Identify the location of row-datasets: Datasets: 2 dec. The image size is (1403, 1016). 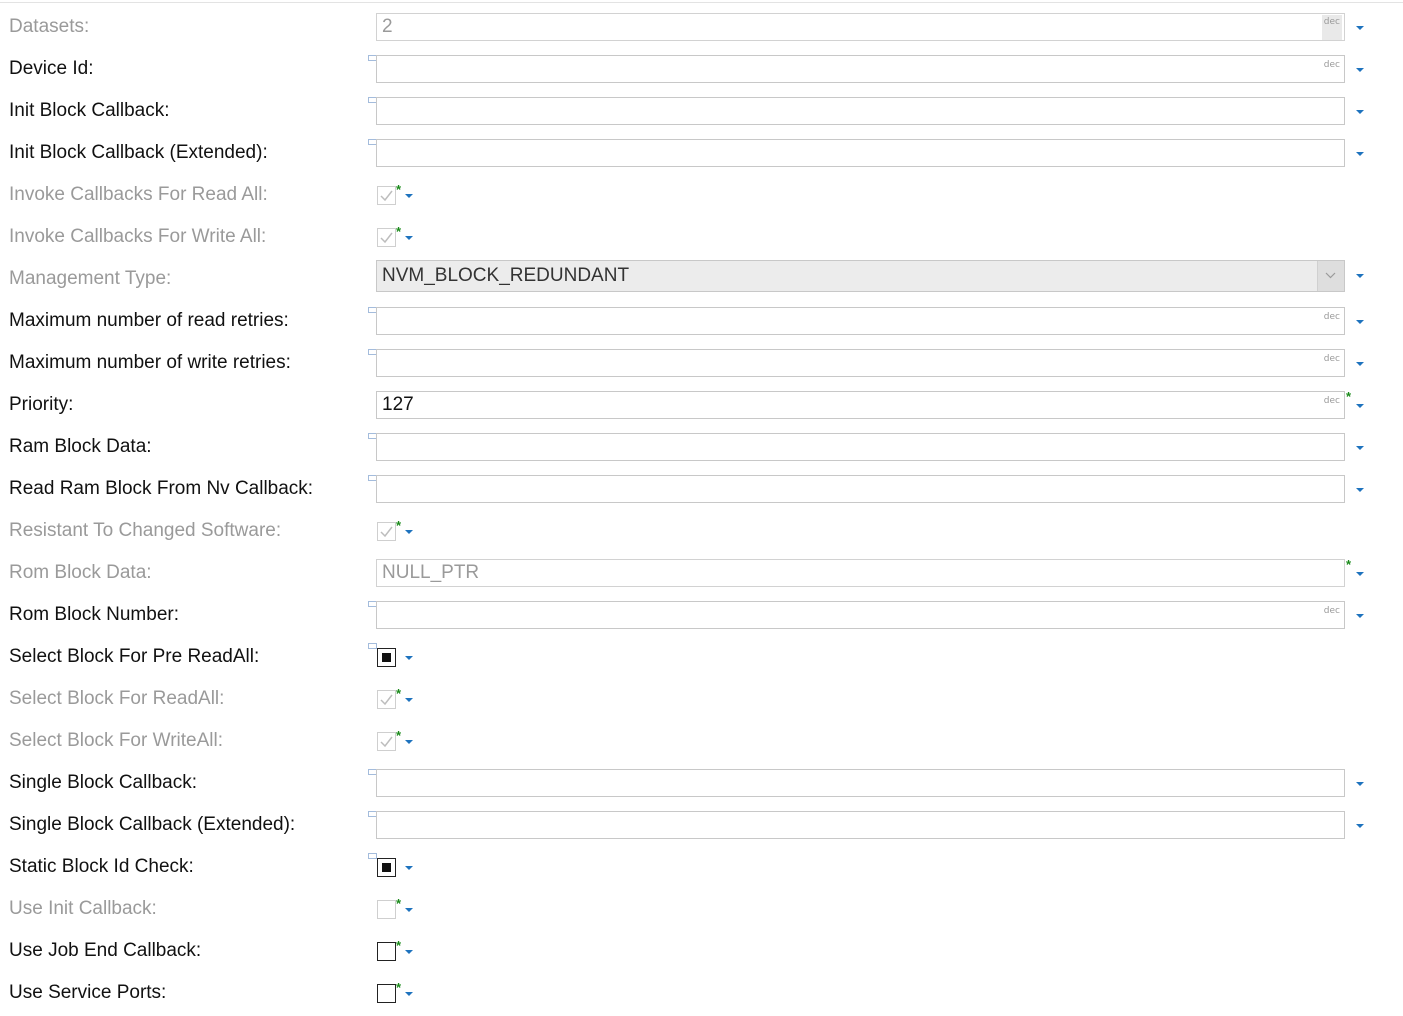
(701, 27).